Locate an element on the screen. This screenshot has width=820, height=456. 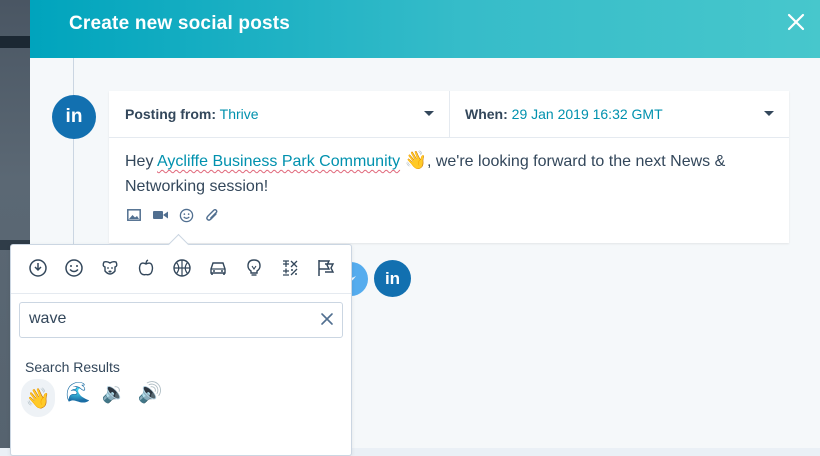
emoji-result-water-wave: 🌊 is located at coordinates (78, 392).